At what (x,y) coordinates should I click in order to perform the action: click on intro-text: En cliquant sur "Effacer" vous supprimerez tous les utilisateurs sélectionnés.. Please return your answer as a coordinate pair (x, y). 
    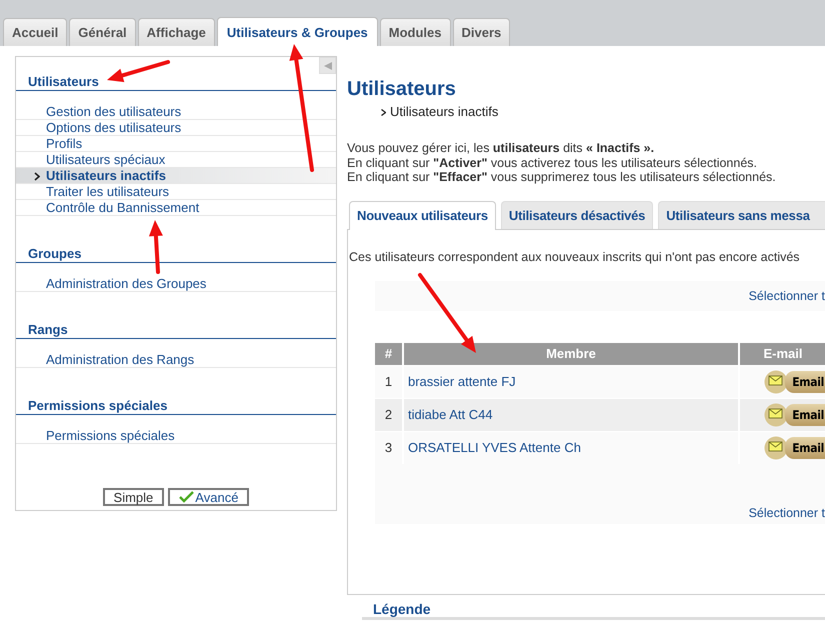
    Looking at the image, I should click on (562, 177).